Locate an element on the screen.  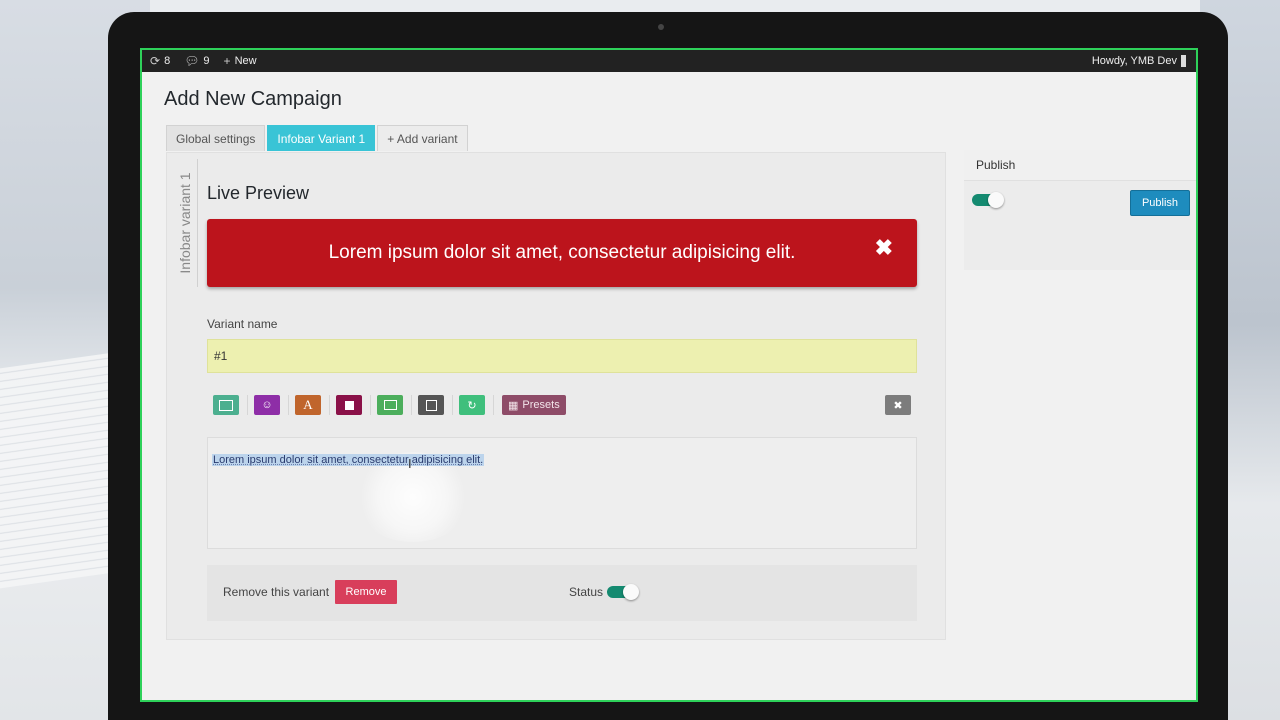
avatar is located at coordinates (1183, 61).